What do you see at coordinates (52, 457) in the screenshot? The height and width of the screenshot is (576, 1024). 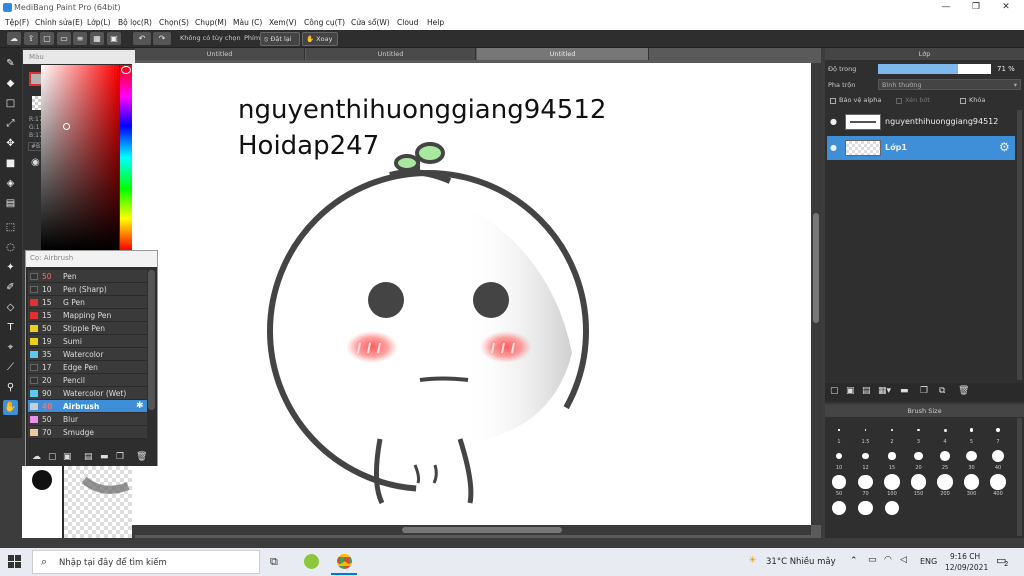 I see `new-brush-icon: ▢` at bounding box center [52, 457].